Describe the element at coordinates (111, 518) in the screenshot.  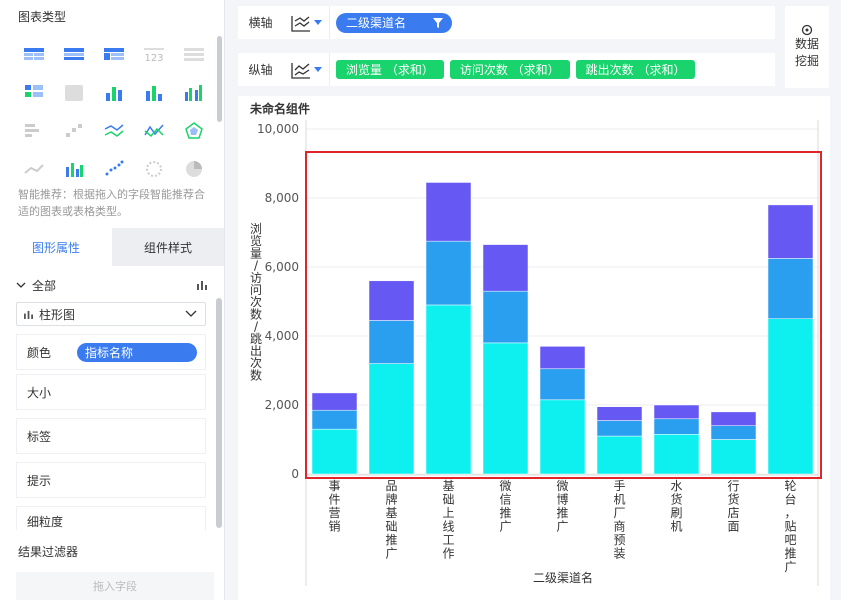
I see `granularity-property: 细粒度` at that location.